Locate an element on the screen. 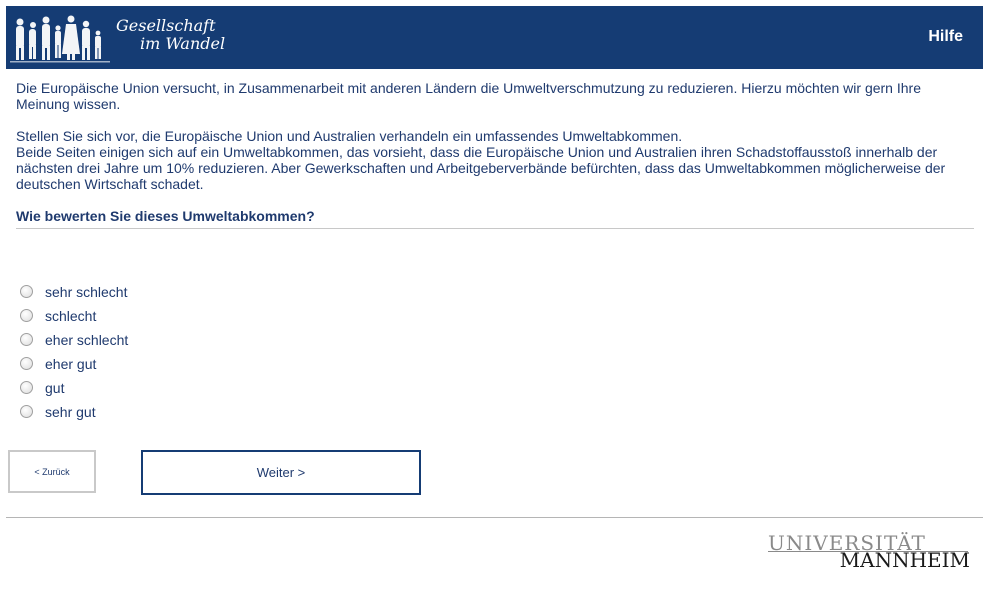 The height and width of the screenshot is (599, 994). option-sehr-gut: sehr gut is located at coordinates (74, 412).